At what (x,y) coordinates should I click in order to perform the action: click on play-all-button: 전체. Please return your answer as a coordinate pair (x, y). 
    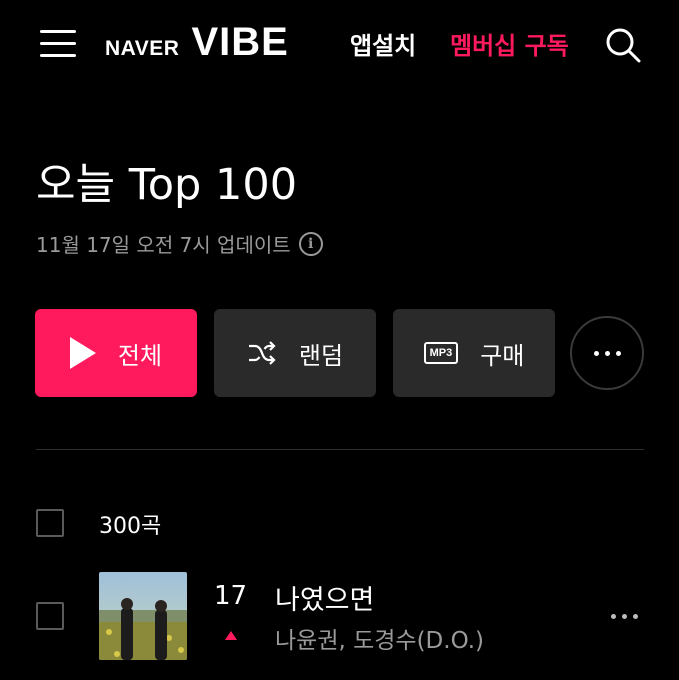
    Looking at the image, I should click on (116, 353).